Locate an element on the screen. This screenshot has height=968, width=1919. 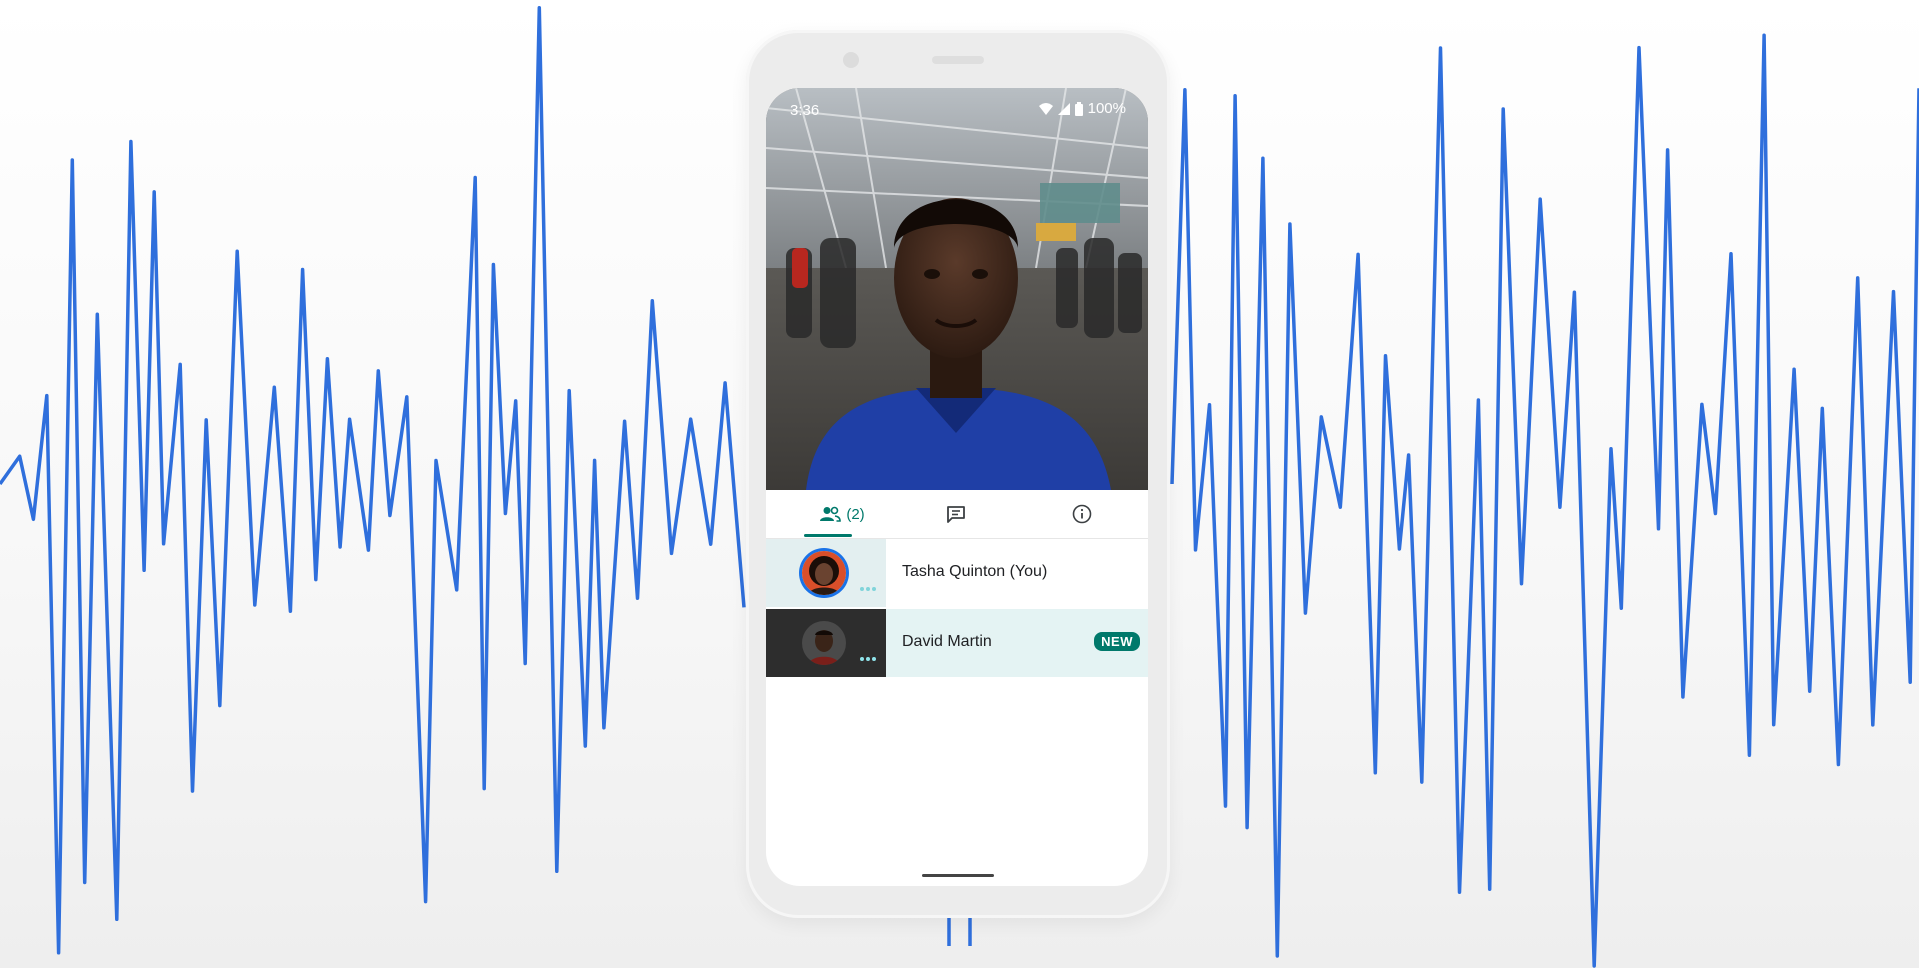
participant-list: Tasha Quinton (You) David Martin NEW is located at coordinates (957, 609).